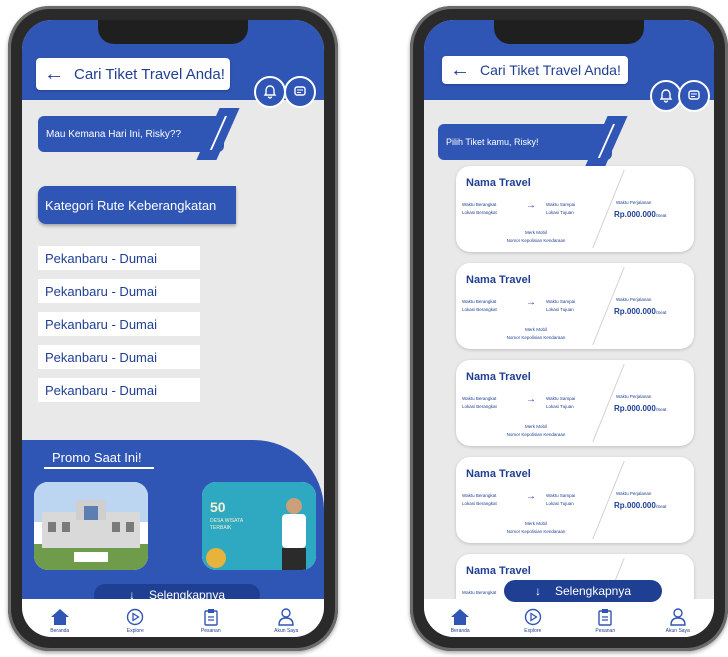 This screenshot has height=657, width=728. Describe the element at coordinates (91, 526) in the screenshot. I see `promo-image-building` at that location.